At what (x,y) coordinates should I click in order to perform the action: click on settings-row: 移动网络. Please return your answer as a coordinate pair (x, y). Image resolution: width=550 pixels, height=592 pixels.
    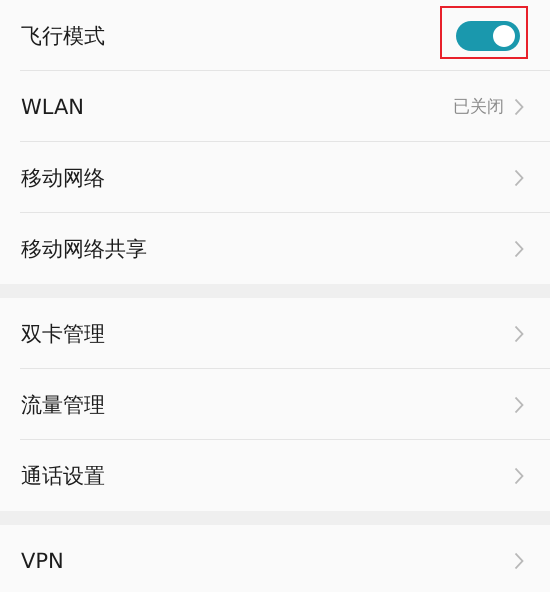
    Looking at the image, I should click on (275, 177).